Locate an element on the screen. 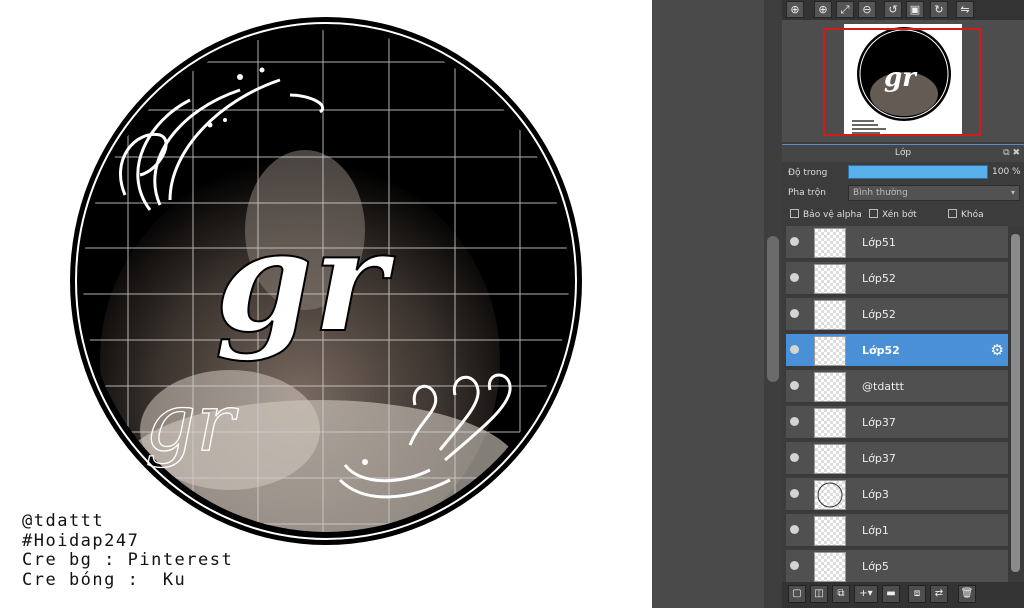 The height and width of the screenshot is (608, 1024). protect-alpha-checkbox: Bảo vệ alpha is located at coordinates (826, 214).